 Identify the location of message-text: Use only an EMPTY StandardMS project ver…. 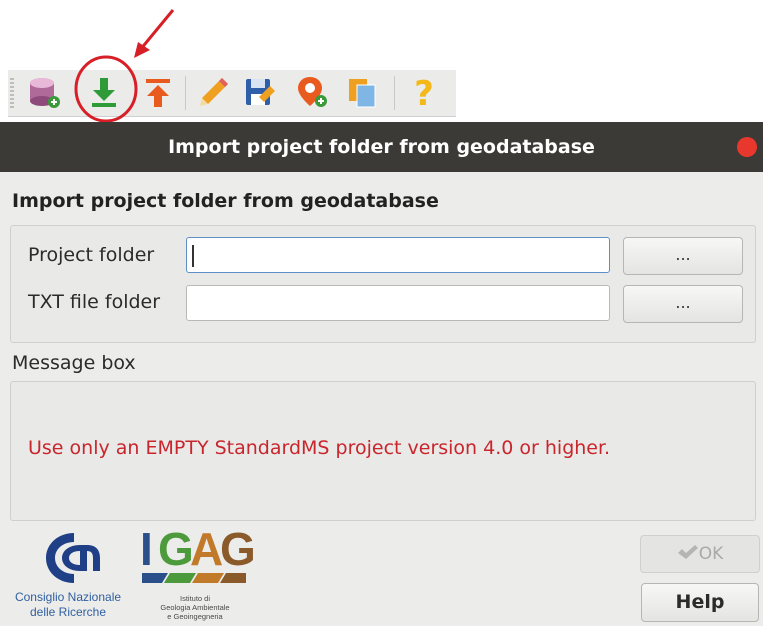
(319, 448).